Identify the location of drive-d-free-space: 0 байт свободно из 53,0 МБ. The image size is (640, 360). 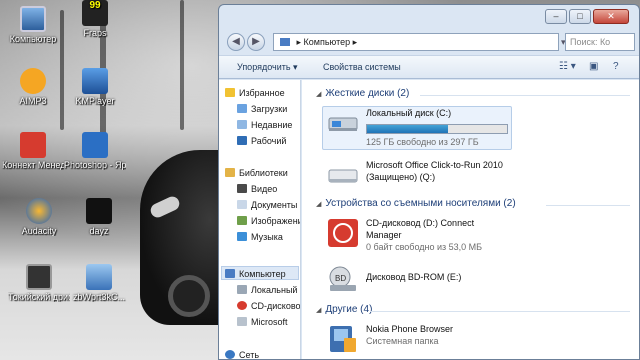
(424, 247).